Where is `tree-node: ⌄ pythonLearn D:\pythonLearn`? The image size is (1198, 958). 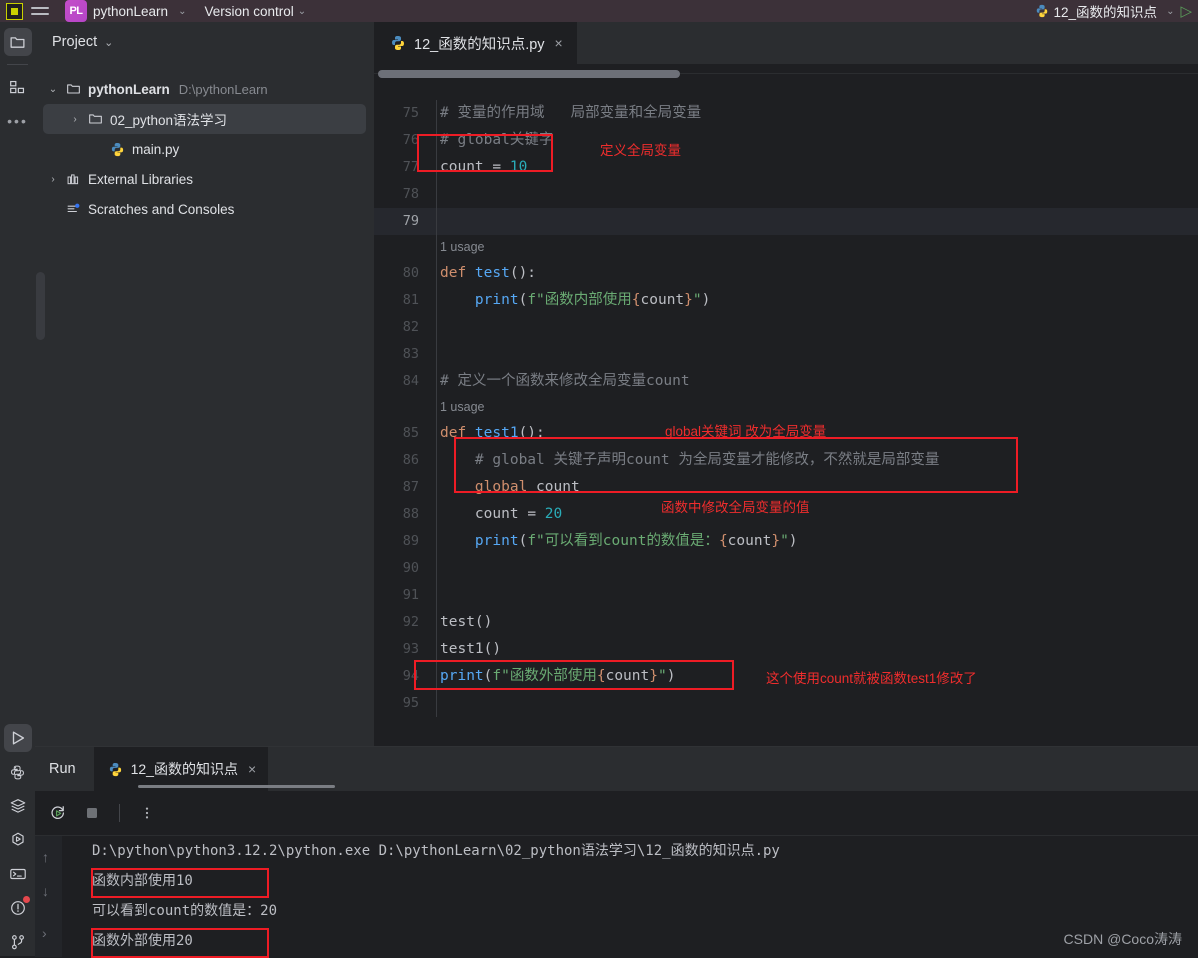
tree-node: ⌄ pythonLearn D:\pythonLearn is located at coordinates (204, 89).